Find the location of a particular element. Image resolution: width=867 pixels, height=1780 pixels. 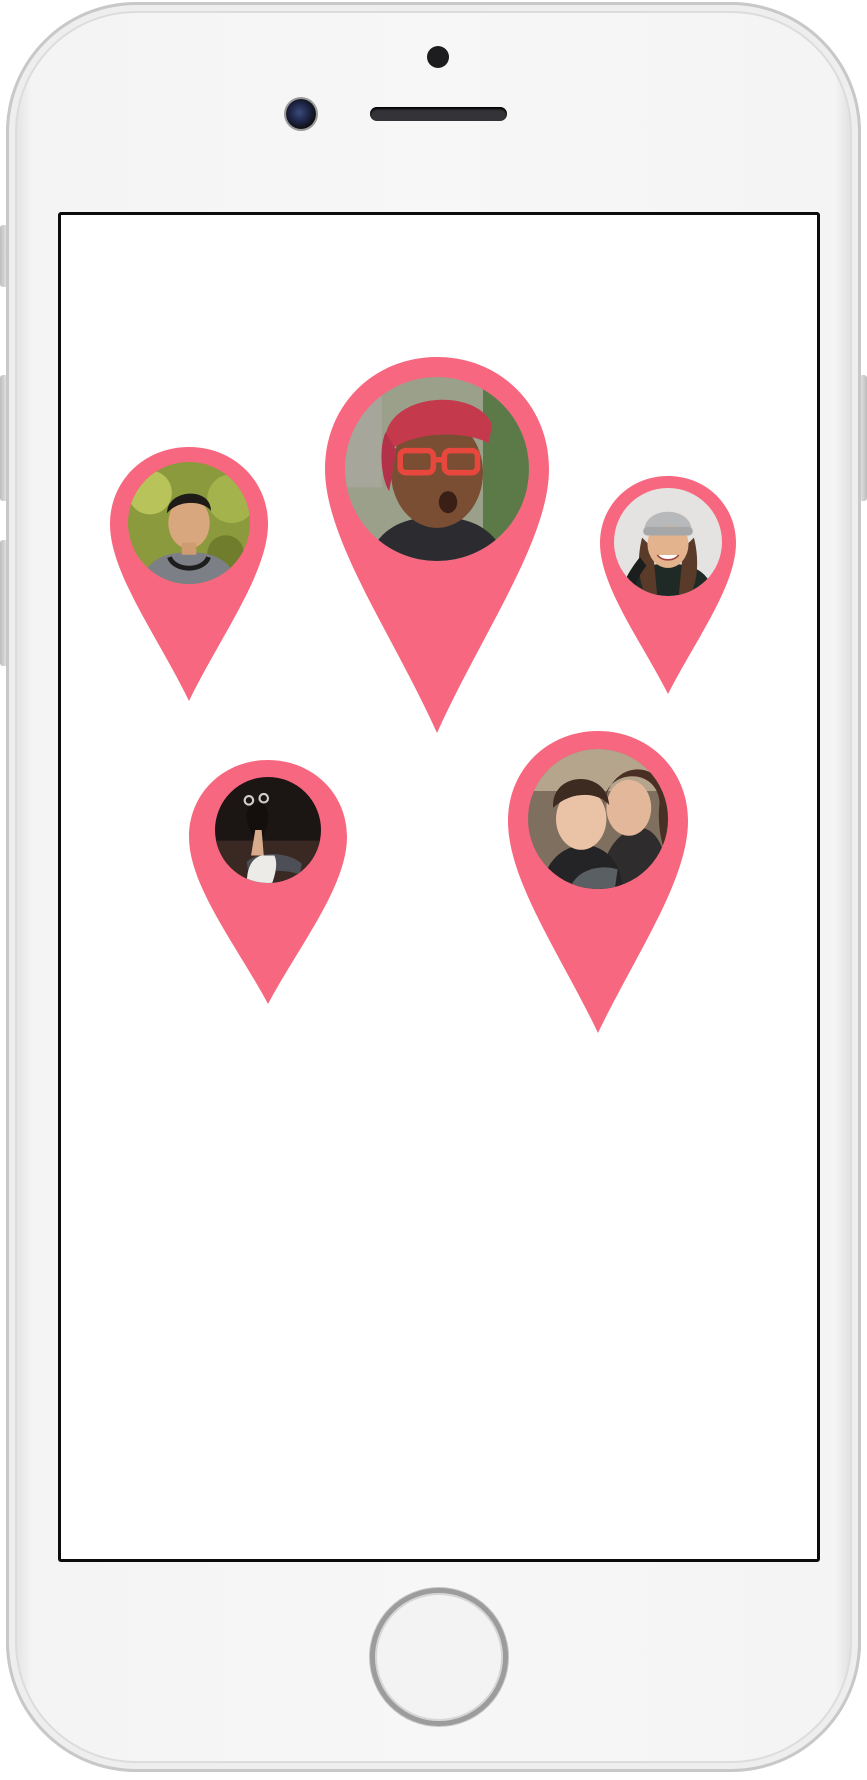

man-with-headphones-avatar is located at coordinates (189, 523).